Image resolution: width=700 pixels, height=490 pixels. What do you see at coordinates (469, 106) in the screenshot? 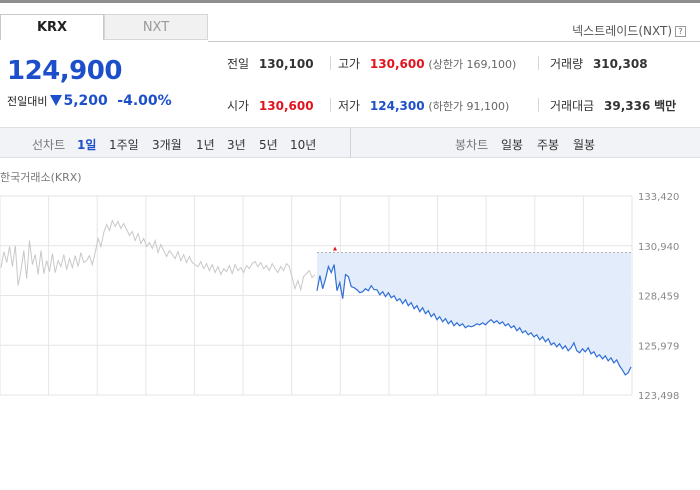
I see `lower-limit: (하한가 91,100)` at bounding box center [469, 106].